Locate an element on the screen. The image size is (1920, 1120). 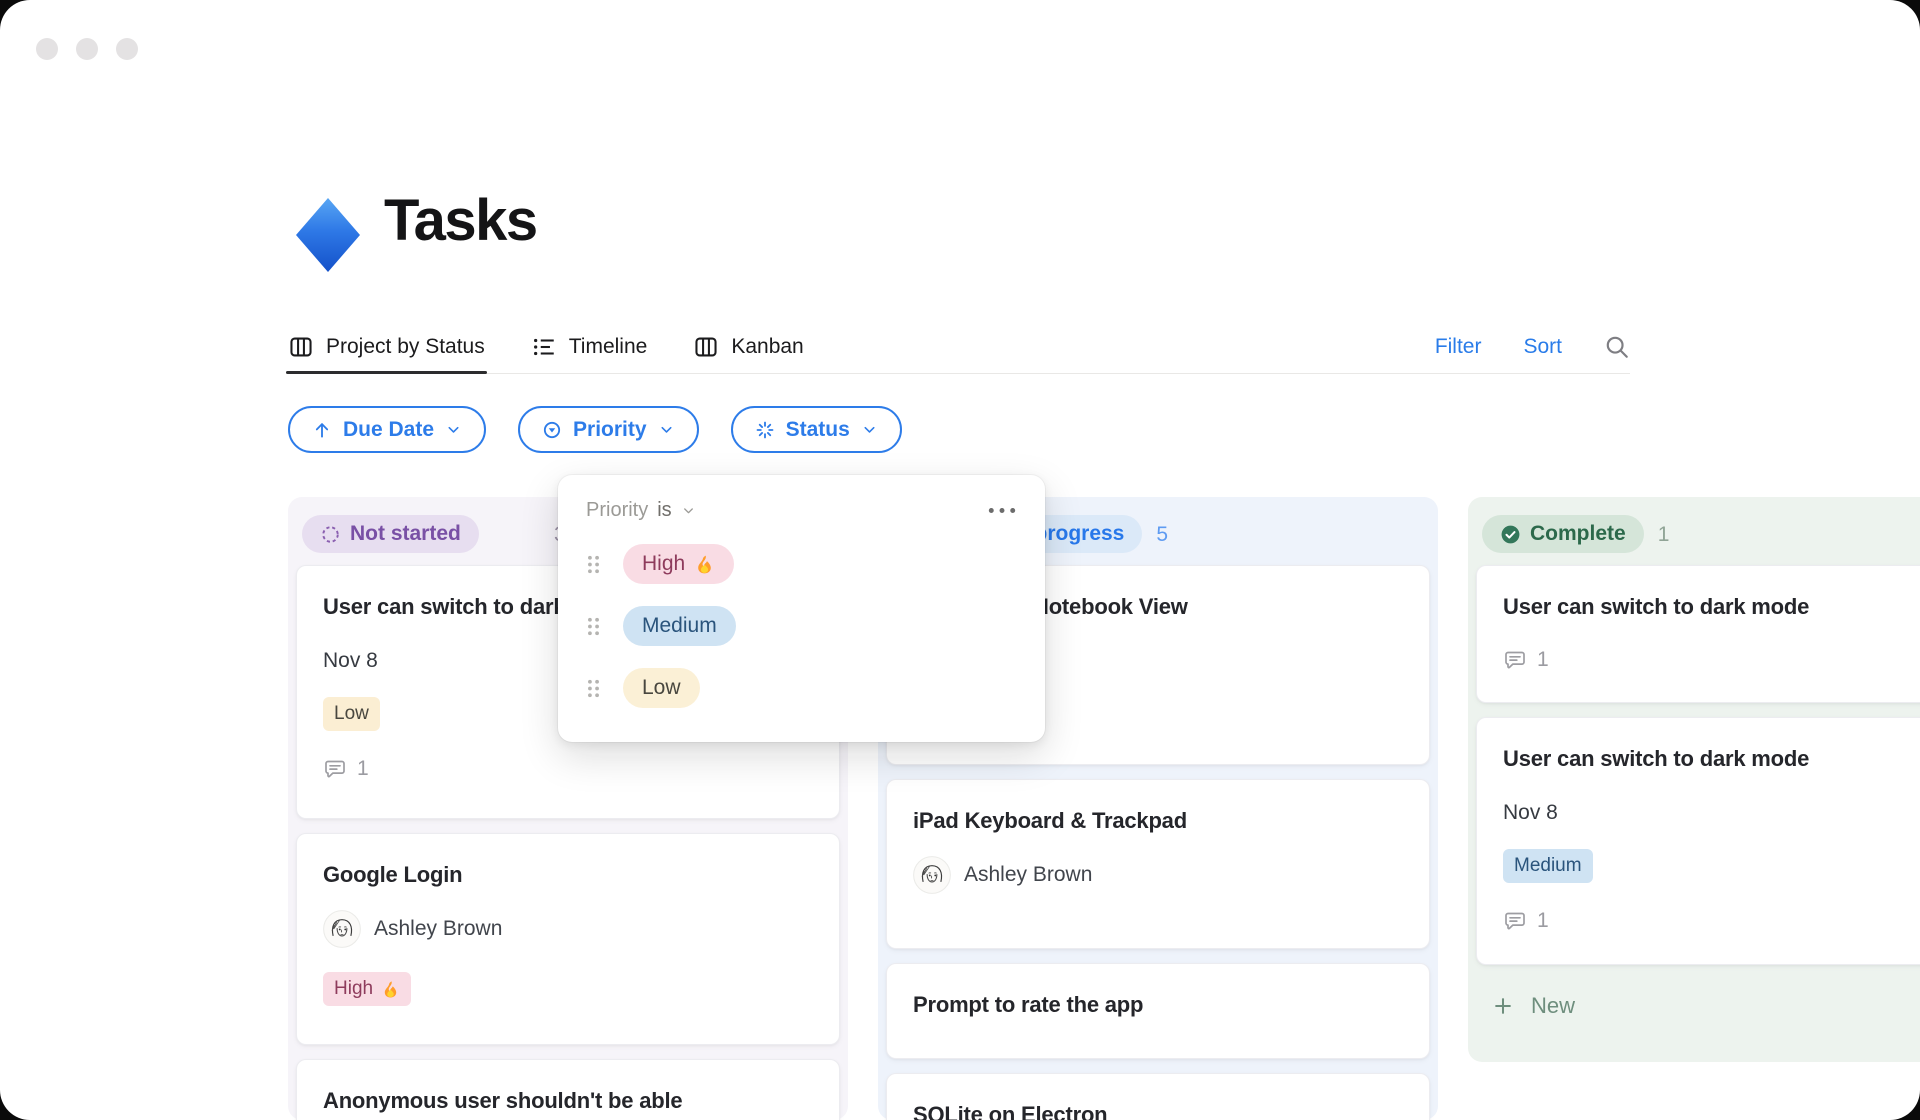
chip-due-date: Due Date is located at coordinates (387, 429).